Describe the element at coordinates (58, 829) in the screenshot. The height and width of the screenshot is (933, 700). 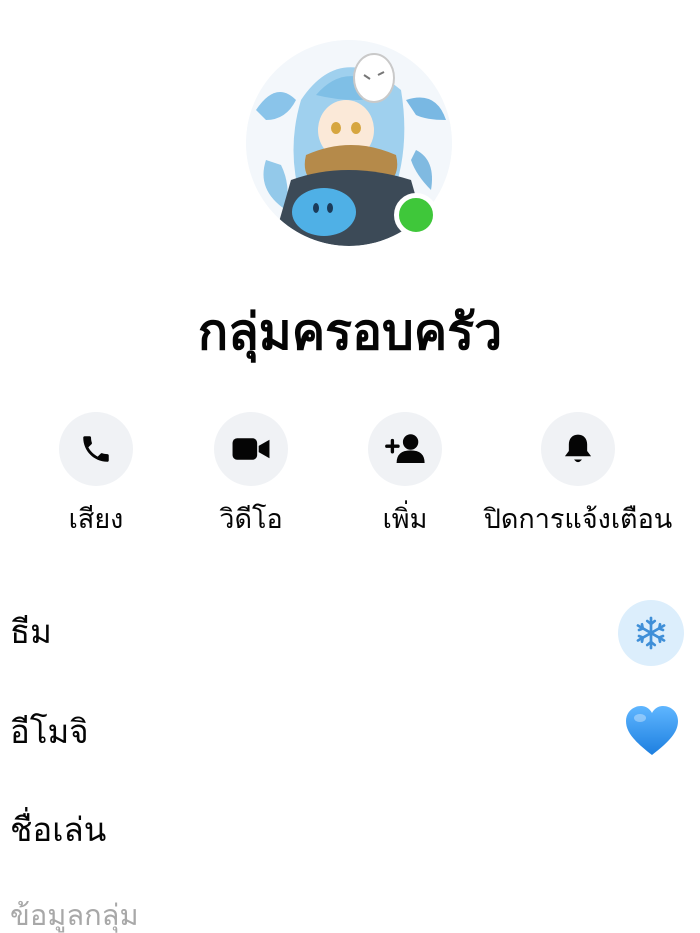
I see `nickname-label: ชื่อเล่น` at that location.